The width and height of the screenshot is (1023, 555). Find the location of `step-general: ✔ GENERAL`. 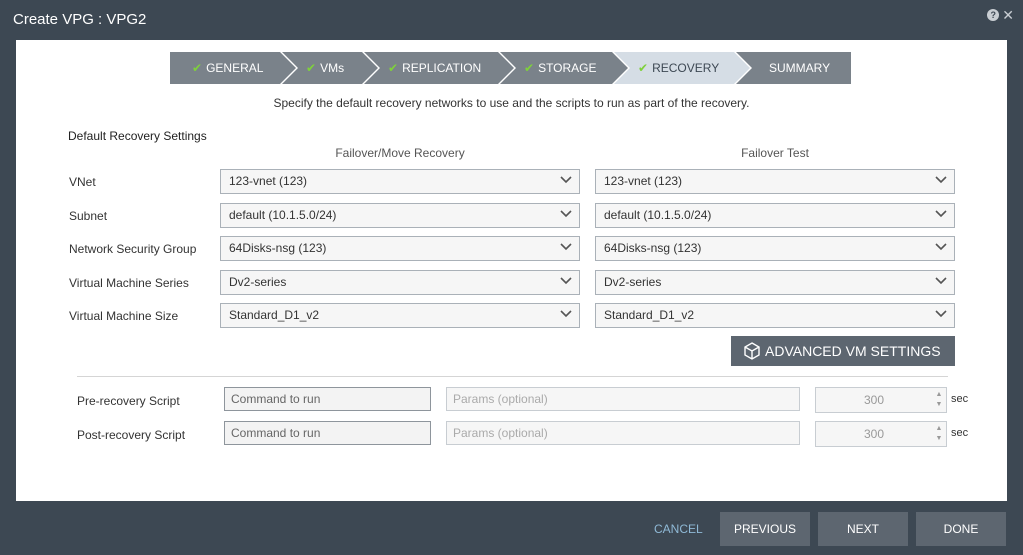

step-general: ✔ GENERAL is located at coordinates (233, 68).